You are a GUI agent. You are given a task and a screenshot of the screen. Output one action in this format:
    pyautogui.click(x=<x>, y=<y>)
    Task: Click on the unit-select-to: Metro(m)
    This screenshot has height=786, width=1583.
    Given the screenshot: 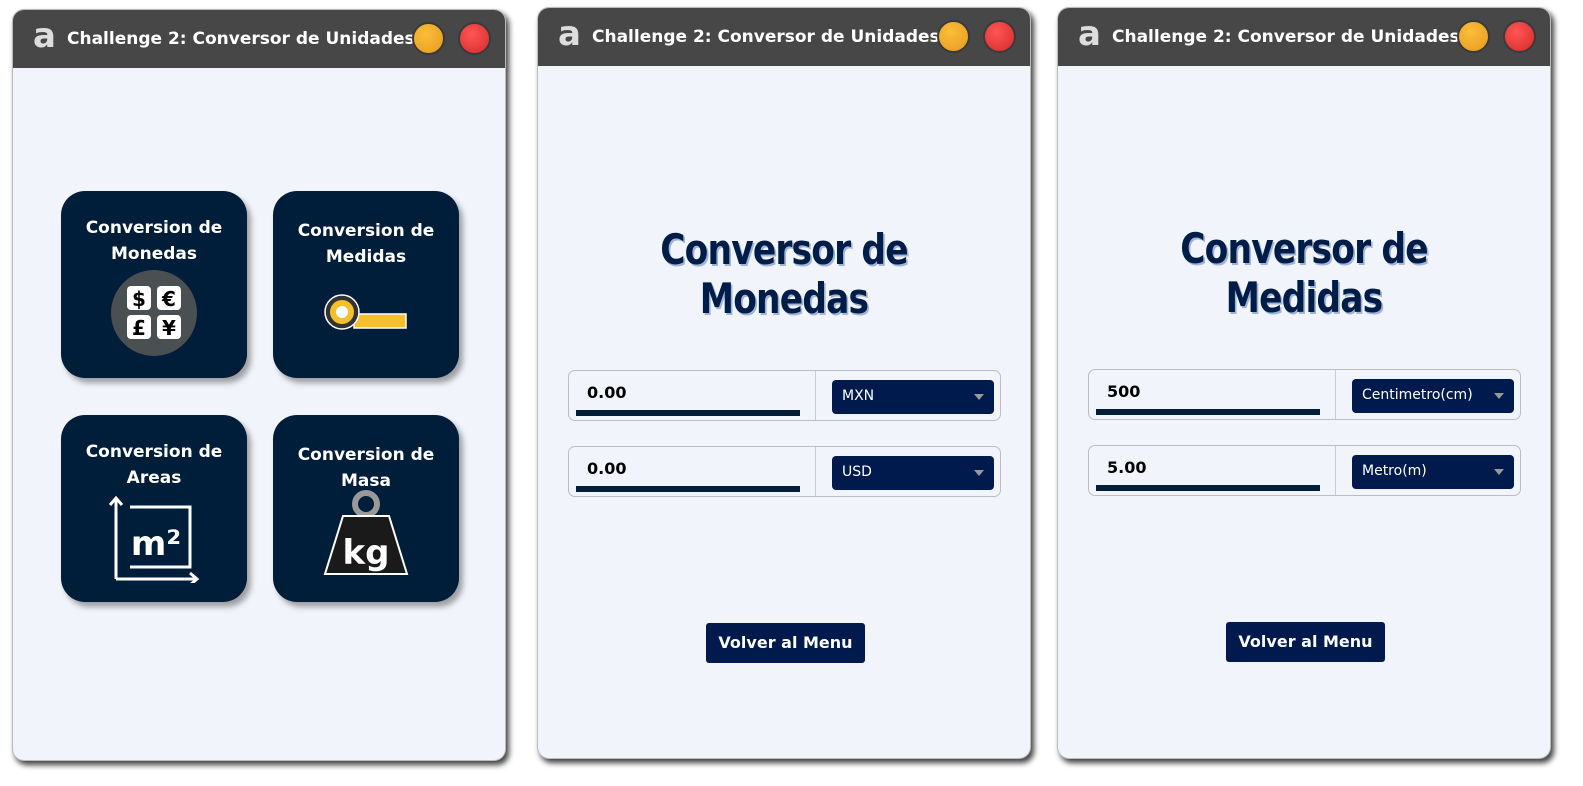 What is the action you would take?
    pyautogui.click(x=1433, y=472)
    